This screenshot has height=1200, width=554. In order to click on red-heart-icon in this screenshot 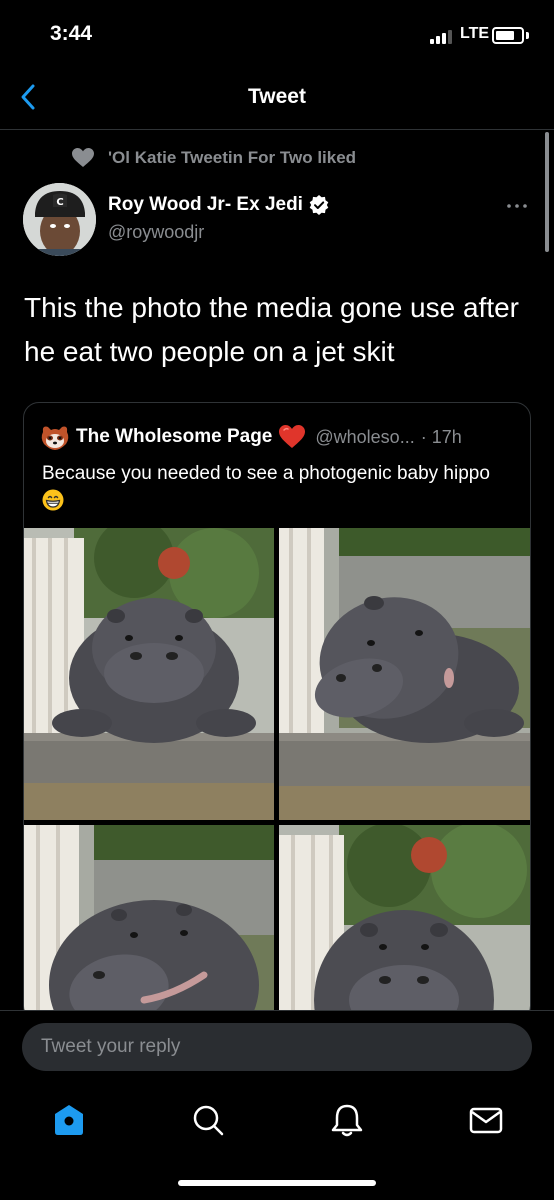, I will do `click(292, 436)`.